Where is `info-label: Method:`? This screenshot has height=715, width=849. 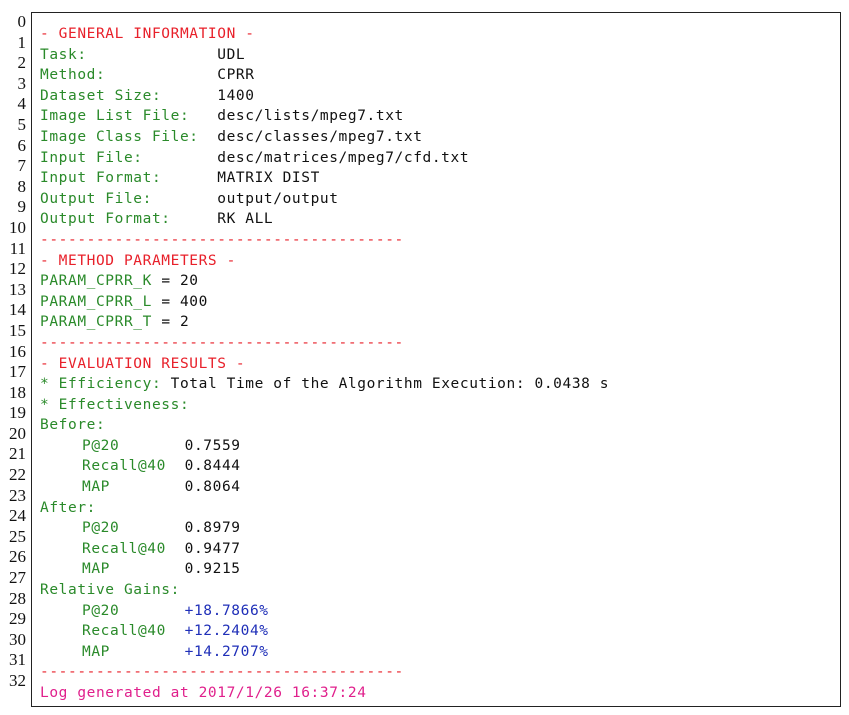
info-label: Method: is located at coordinates (129, 75).